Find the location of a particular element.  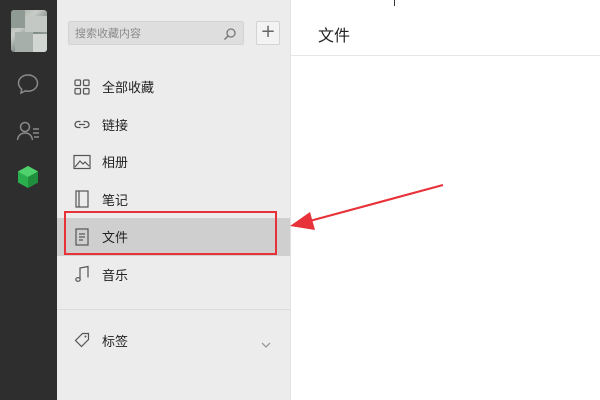

menu-item-label: 相册 is located at coordinates (115, 164).